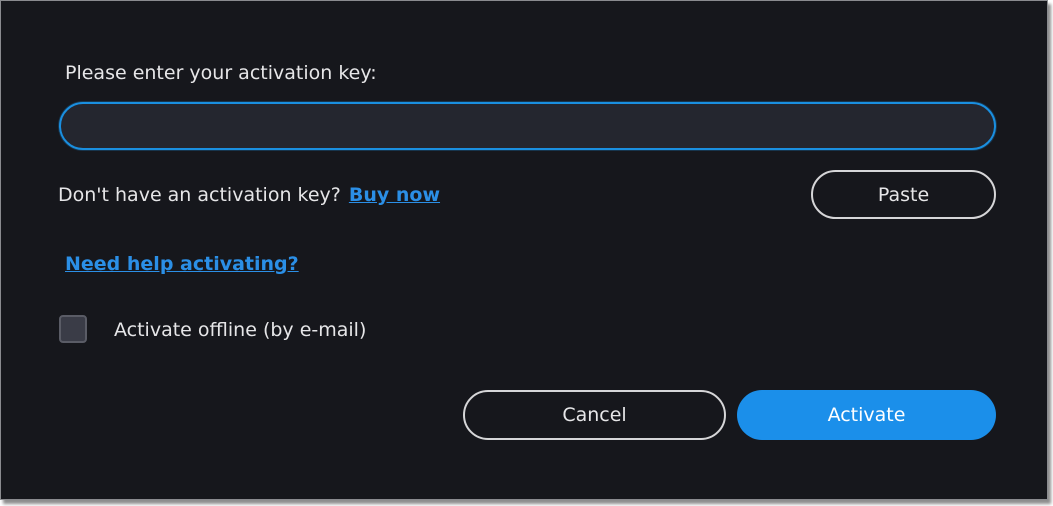 The image size is (1053, 506). I want to click on paste-button: Paste, so click(903, 194).